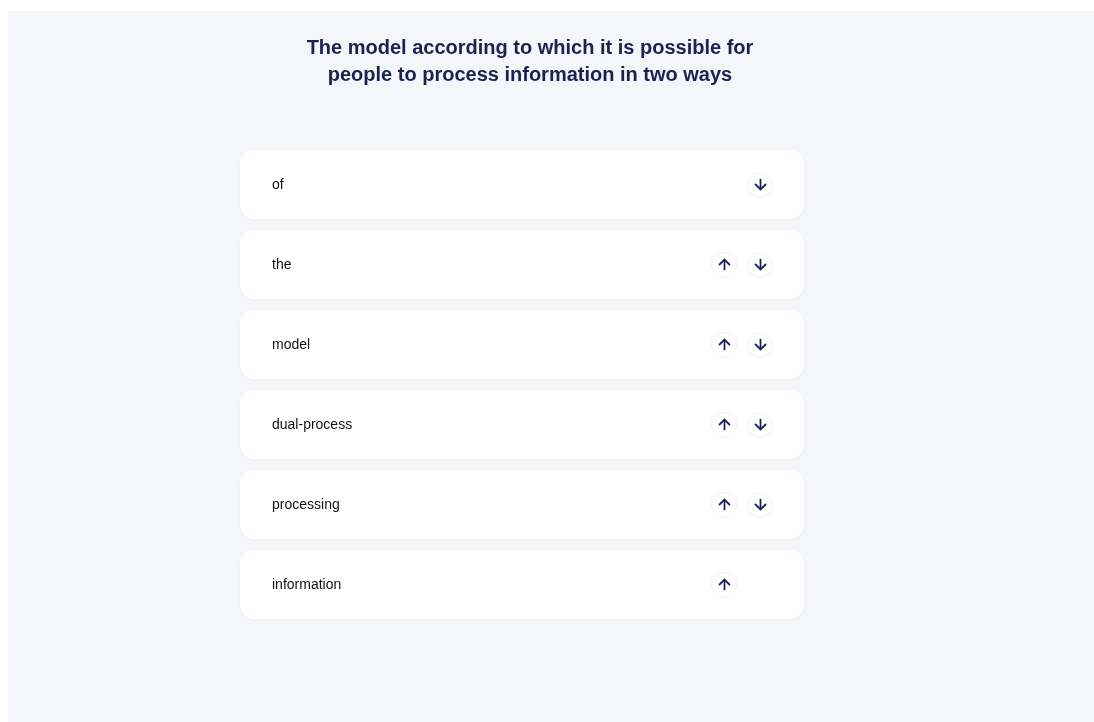  I want to click on word-card: the, so click(522, 264).